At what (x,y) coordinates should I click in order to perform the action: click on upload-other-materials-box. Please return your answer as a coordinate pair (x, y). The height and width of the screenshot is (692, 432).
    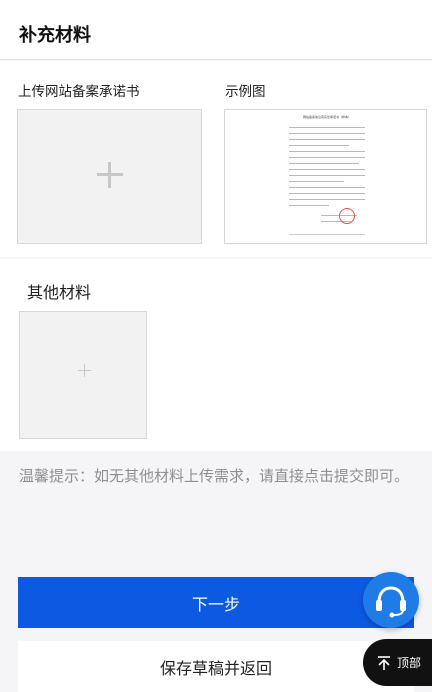
    Looking at the image, I should click on (83, 375).